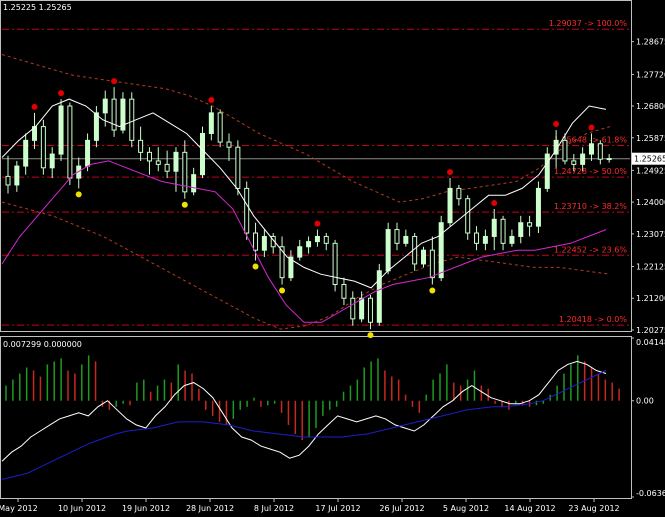  What do you see at coordinates (588, 23) in the screenshot?
I see `fib-label: 1.29037 -> 100.0%` at bounding box center [588, 23].